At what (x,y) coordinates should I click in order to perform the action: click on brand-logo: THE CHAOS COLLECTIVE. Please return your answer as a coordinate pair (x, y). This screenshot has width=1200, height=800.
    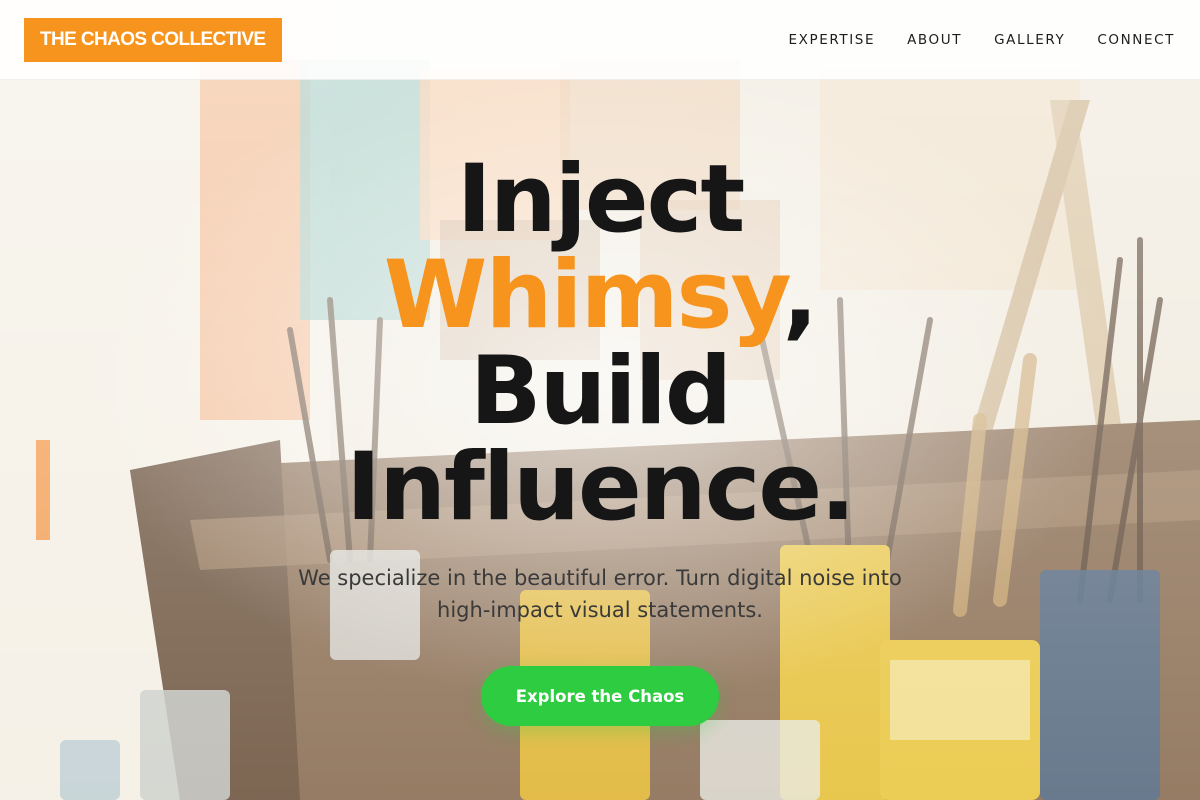
    Looking at the image, I should click on (153, 39).